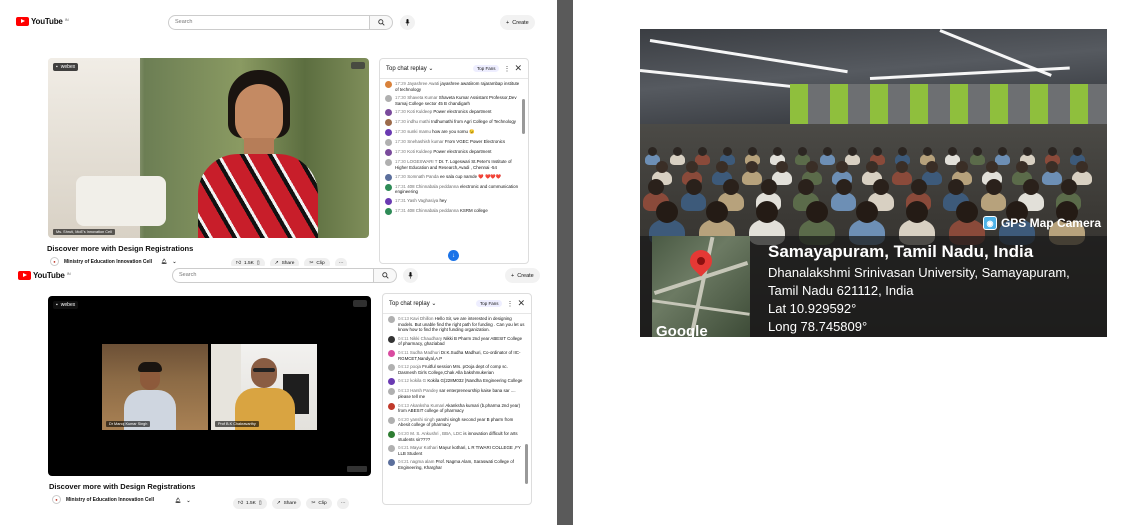 The image size is (1125, 525). I want to click on create-label: Create, so click(520, 22).